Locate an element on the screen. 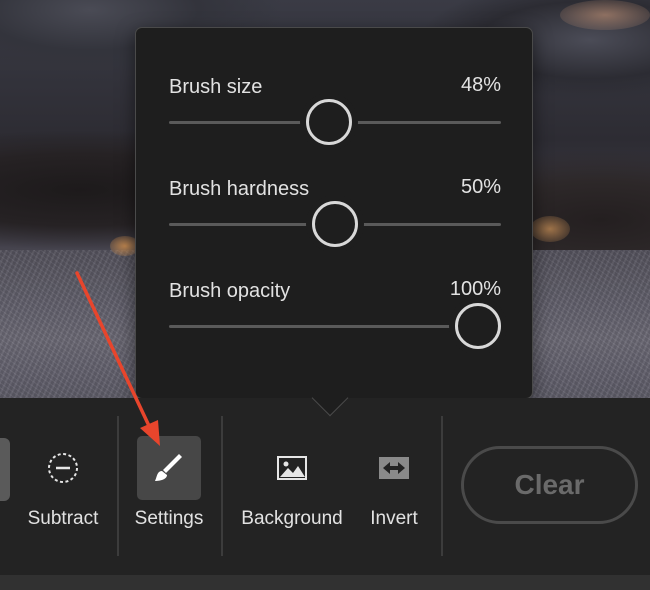 The height and width of the screenshot is (590, 650). subtract-tool: Subtract is located at coordinates (63, 486).